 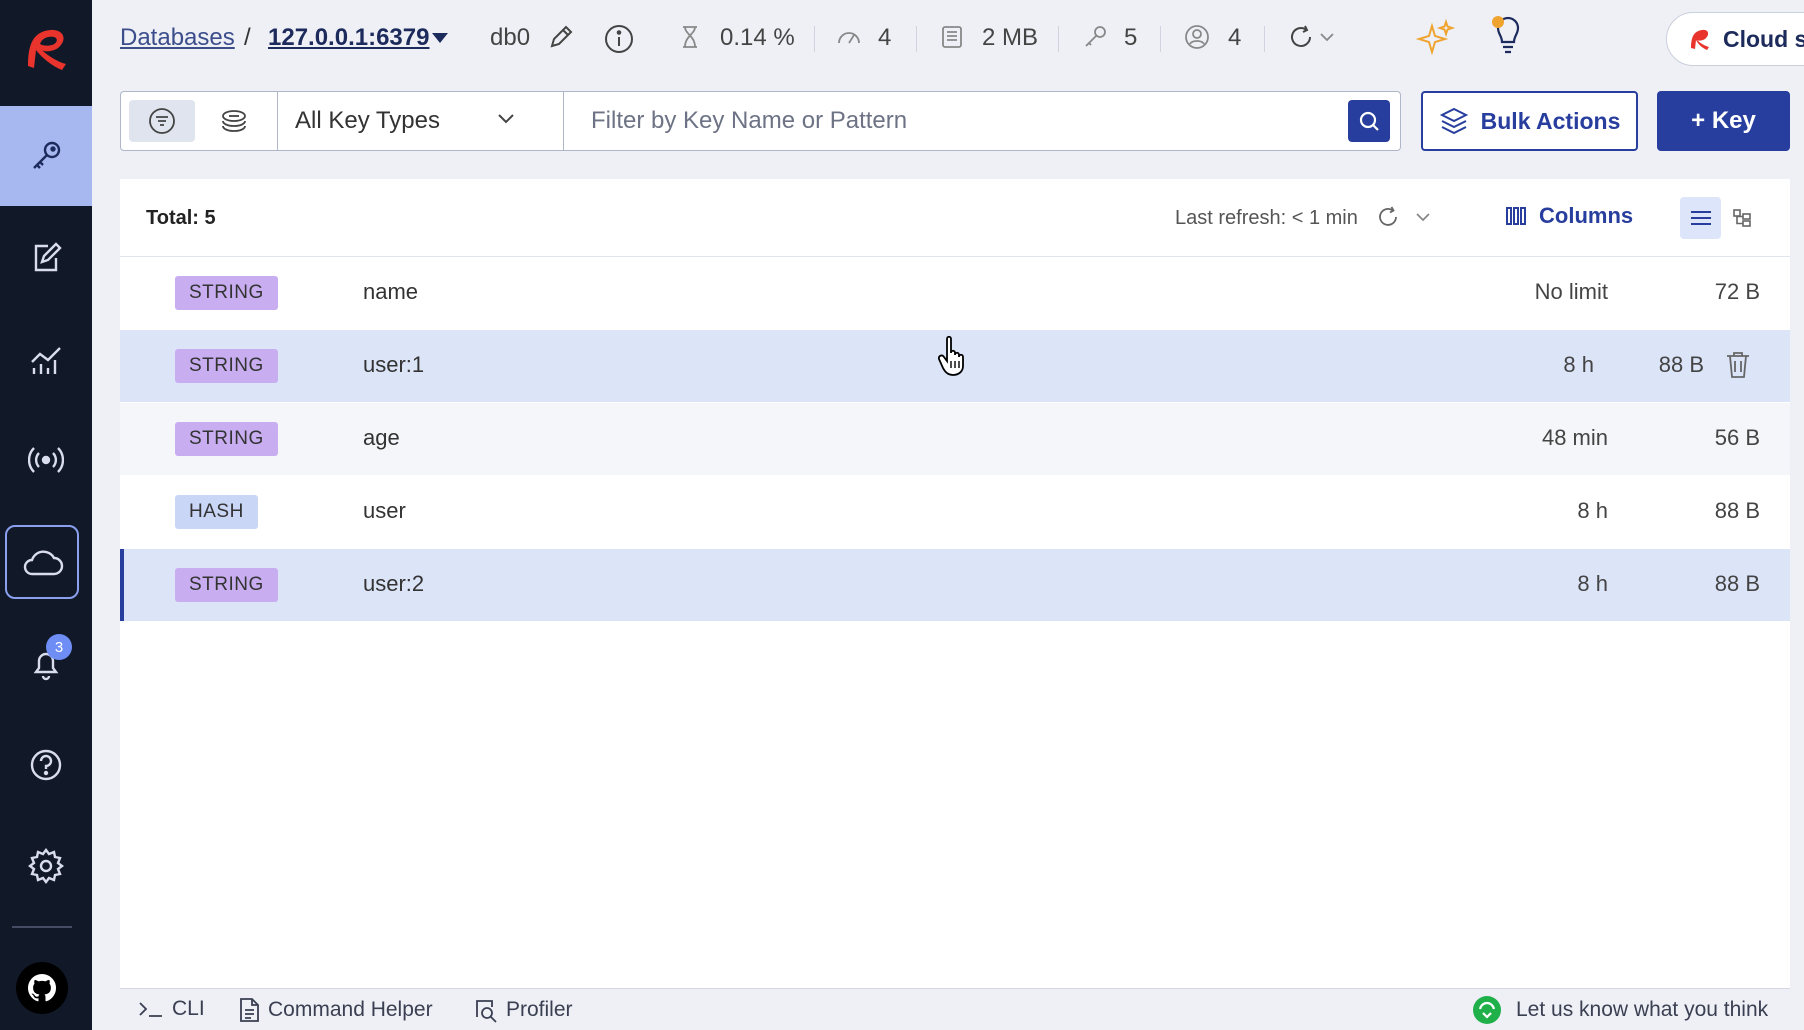 What do you see at coordinates (1010, 37) in the screenshot?
I see `memory-value: 2 MB` at bounding box center [1010, 37].